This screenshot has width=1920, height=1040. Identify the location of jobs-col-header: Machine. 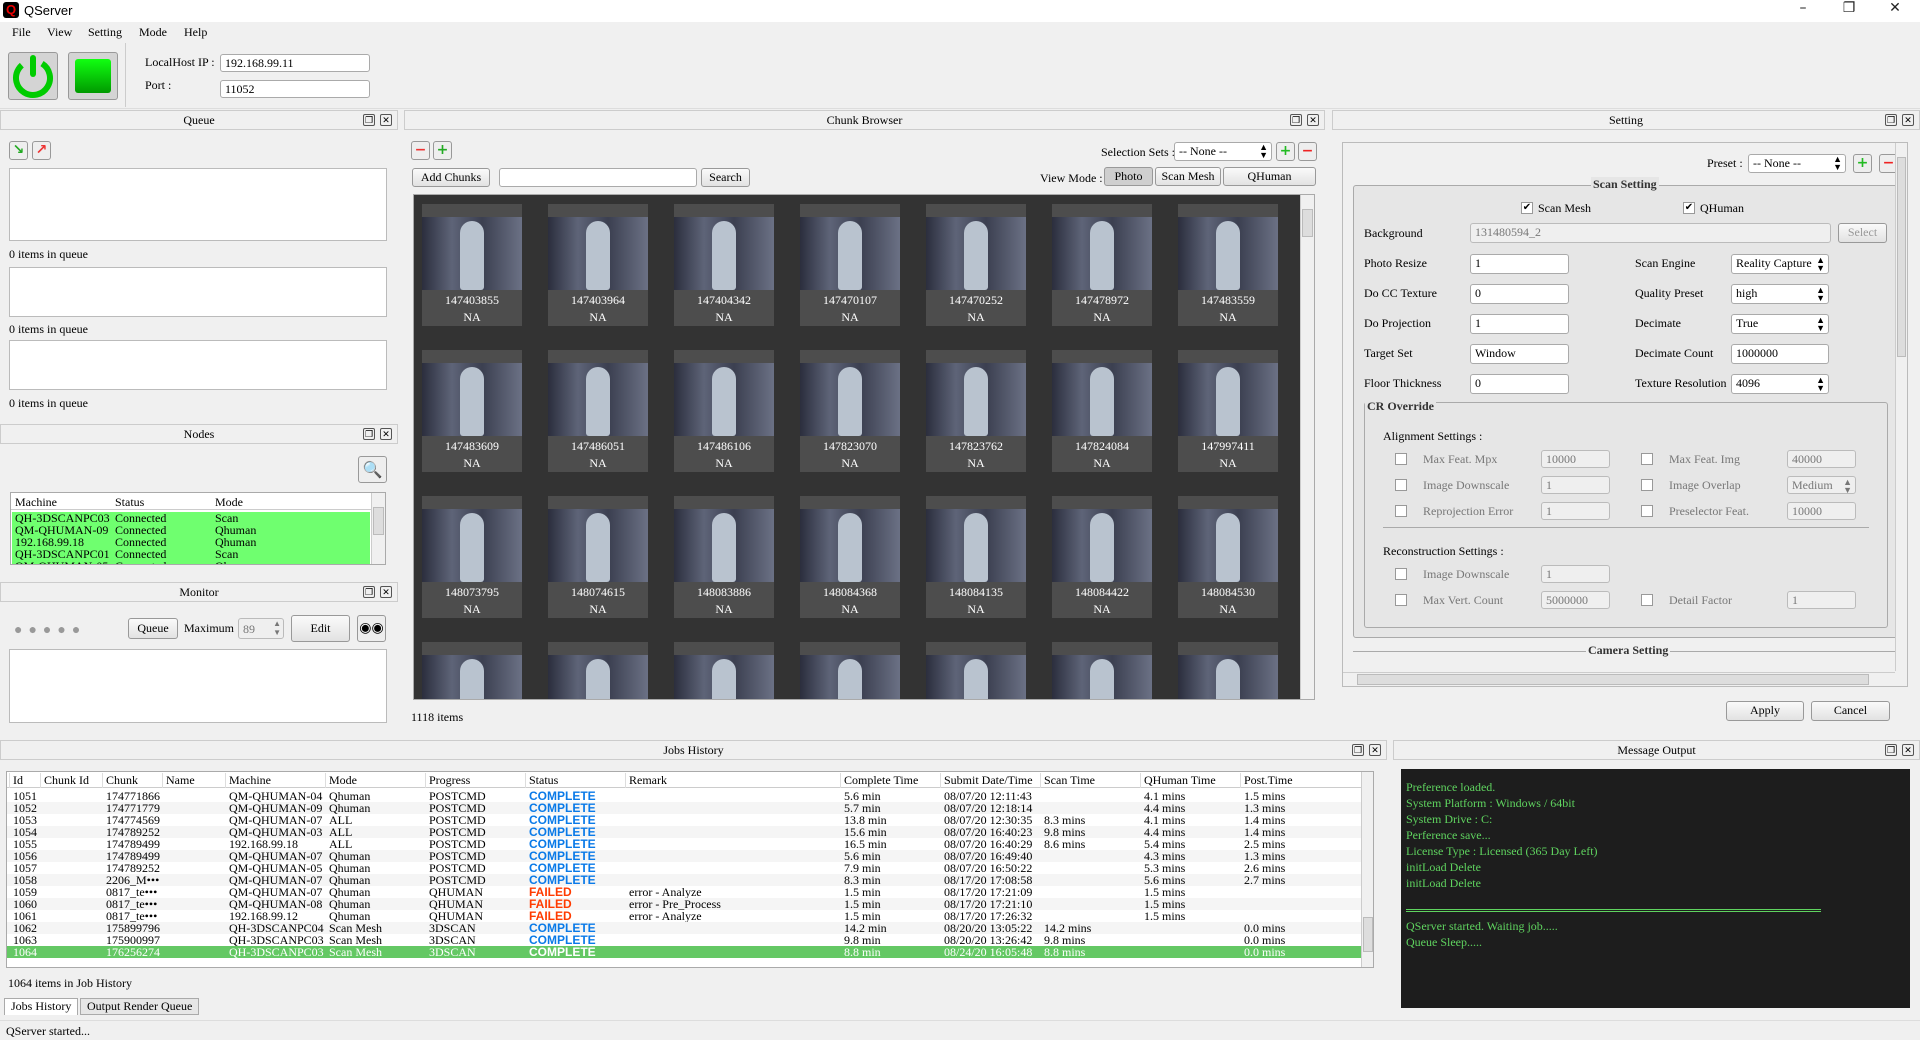
(248, 780).